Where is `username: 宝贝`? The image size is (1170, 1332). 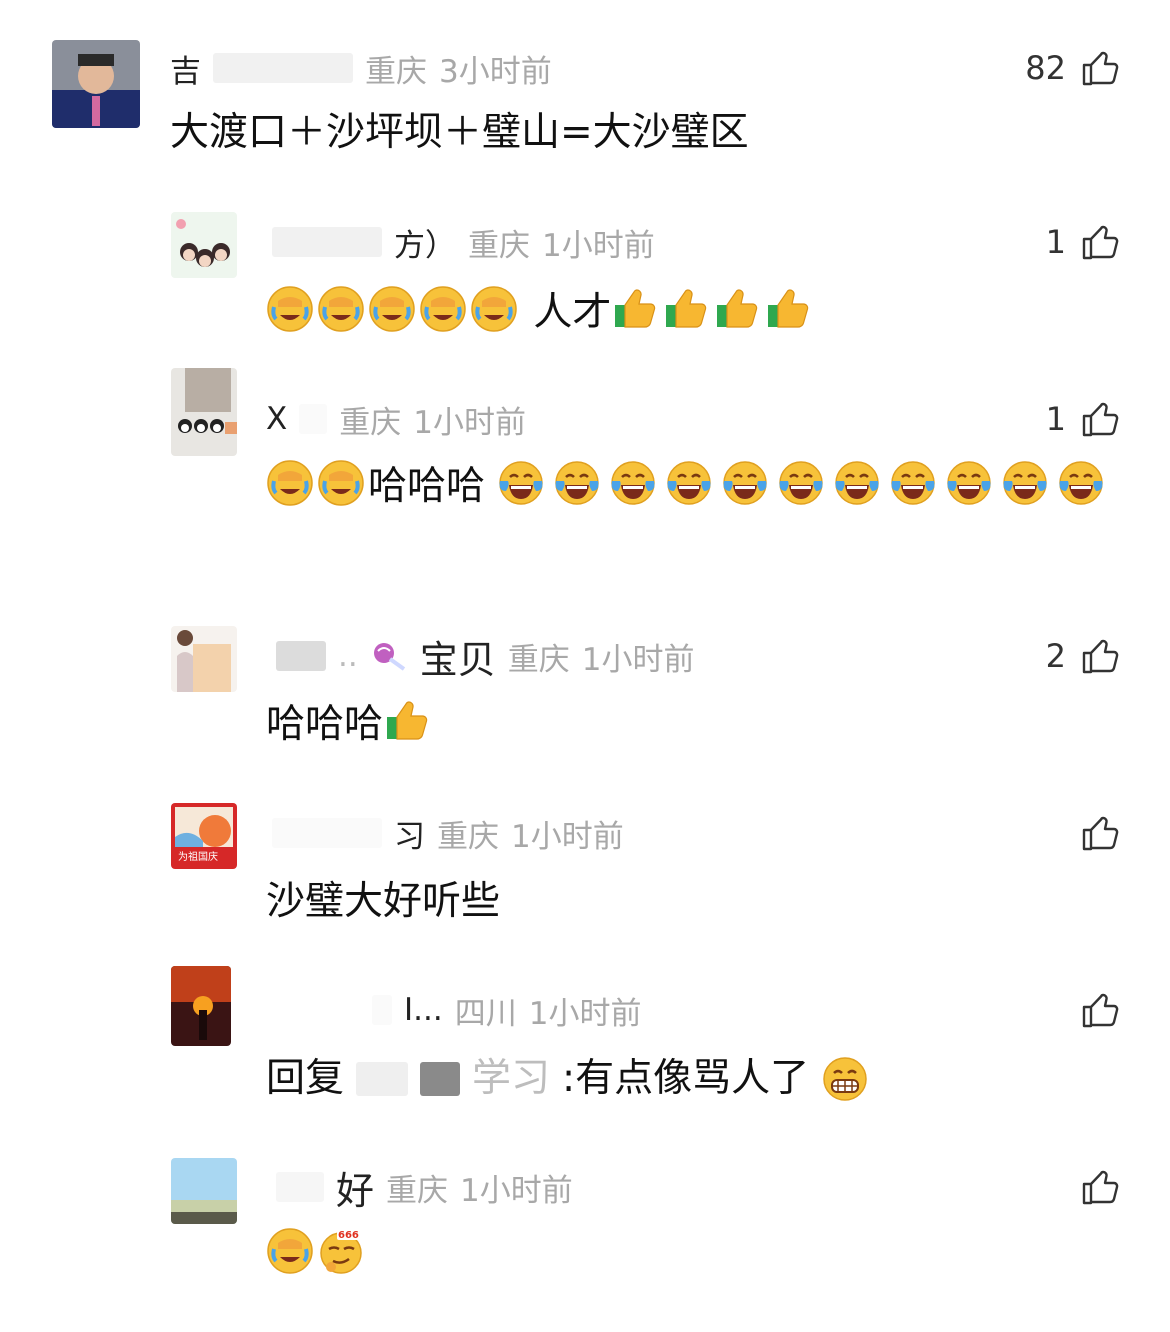
username: 宝贝 is located at coordinates (458, 656).